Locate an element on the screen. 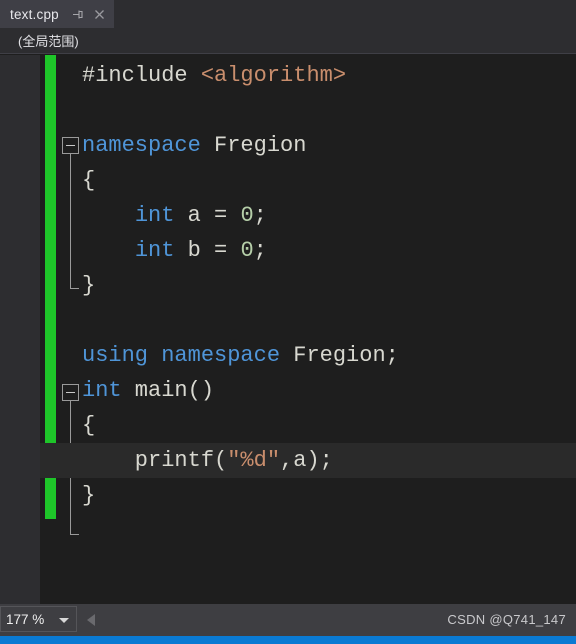  left-margin-strip is located at coordinates (20, 329).